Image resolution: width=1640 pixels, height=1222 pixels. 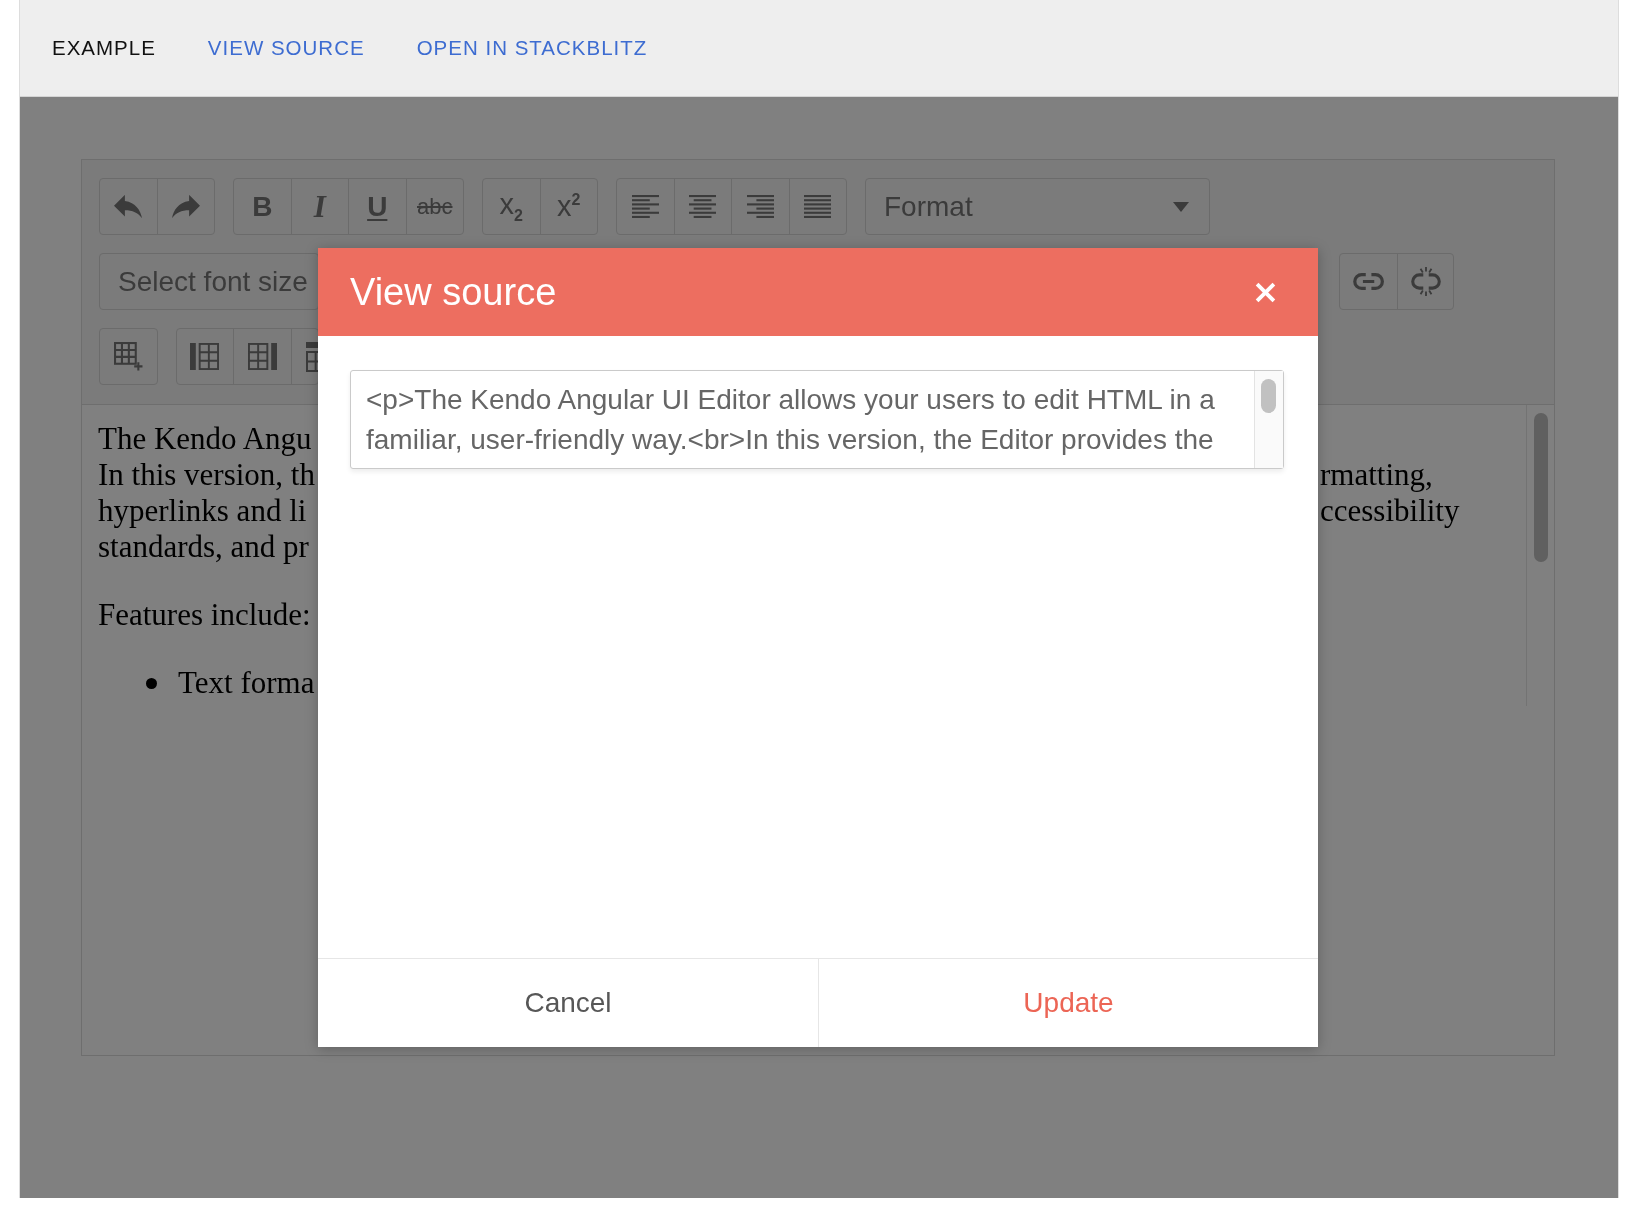 I want to click on align-left-icon, so click(x=645, y=206).